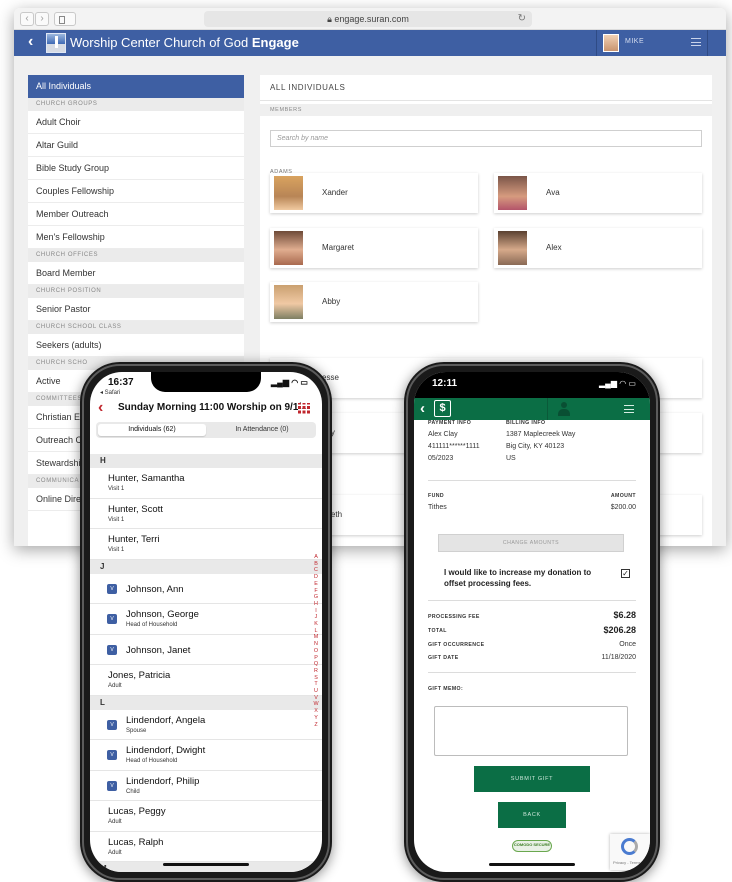  I want to click on alphabet-letter: W, so click(316, 704).